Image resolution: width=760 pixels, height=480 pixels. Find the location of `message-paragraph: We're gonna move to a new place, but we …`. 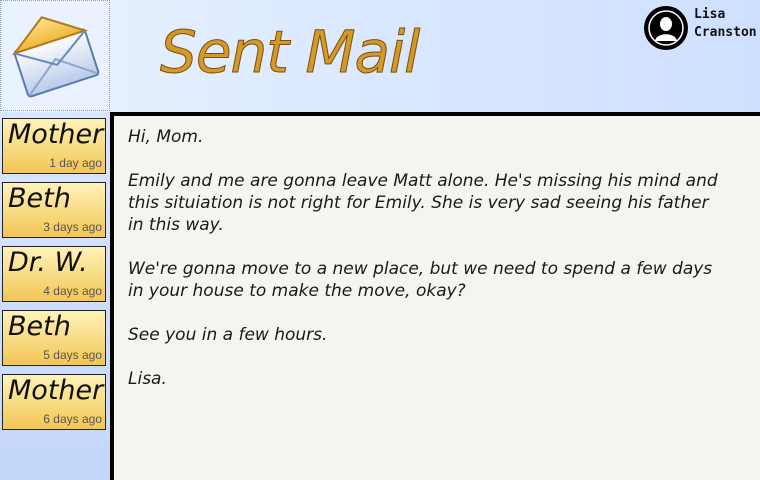

message-paragraph: We're gonna move to a new place, but we … is located at coordinates (420, 280).